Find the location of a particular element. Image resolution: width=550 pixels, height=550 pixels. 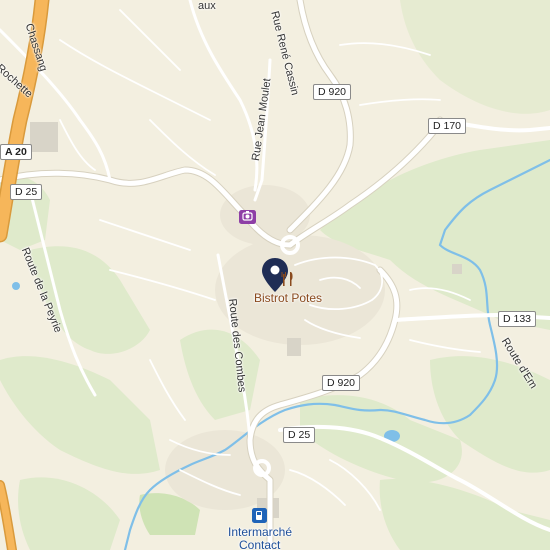

poi-label-supermarket-sub: Contact is located at coordinates (259, 544).